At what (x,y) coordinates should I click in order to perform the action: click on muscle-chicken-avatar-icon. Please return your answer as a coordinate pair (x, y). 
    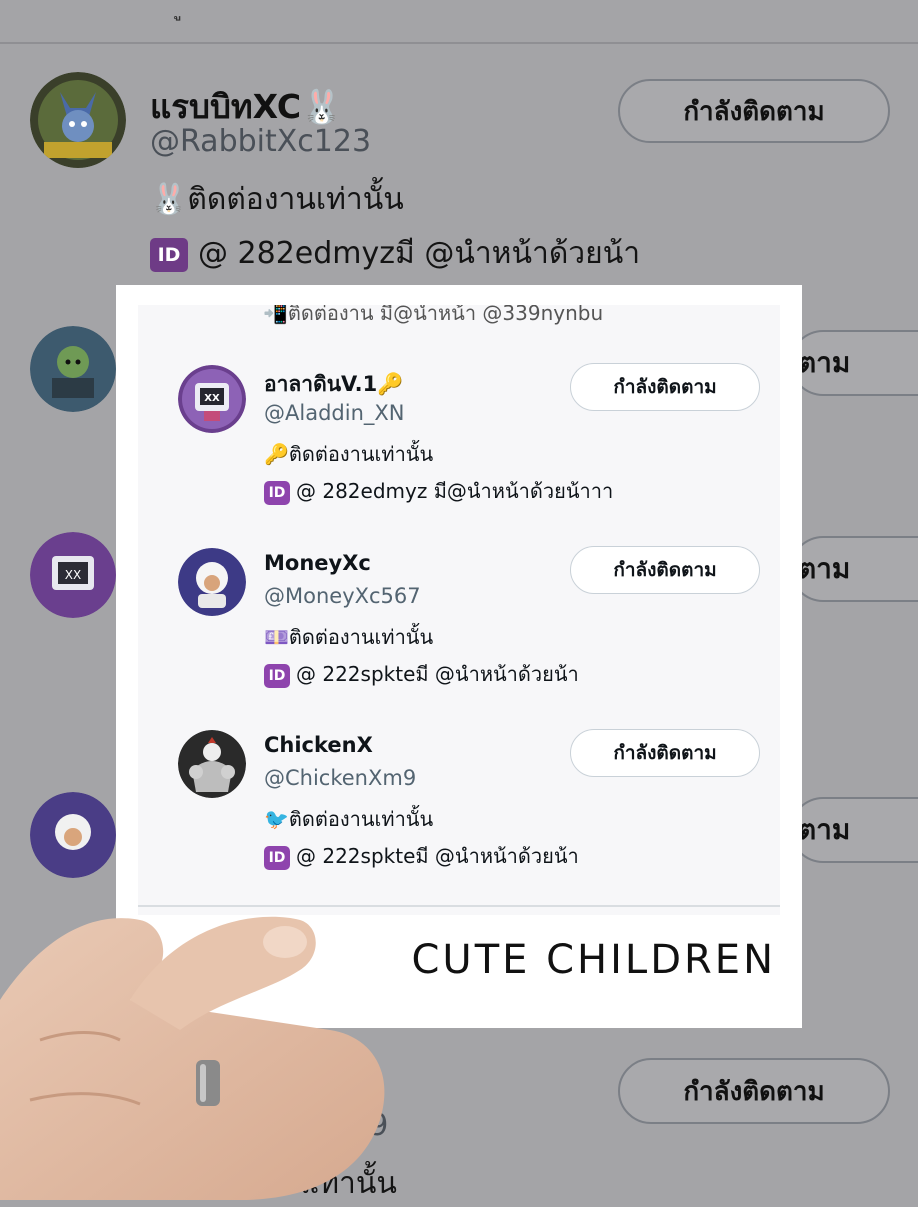
    Looking at the image, I should click on (212, 764).